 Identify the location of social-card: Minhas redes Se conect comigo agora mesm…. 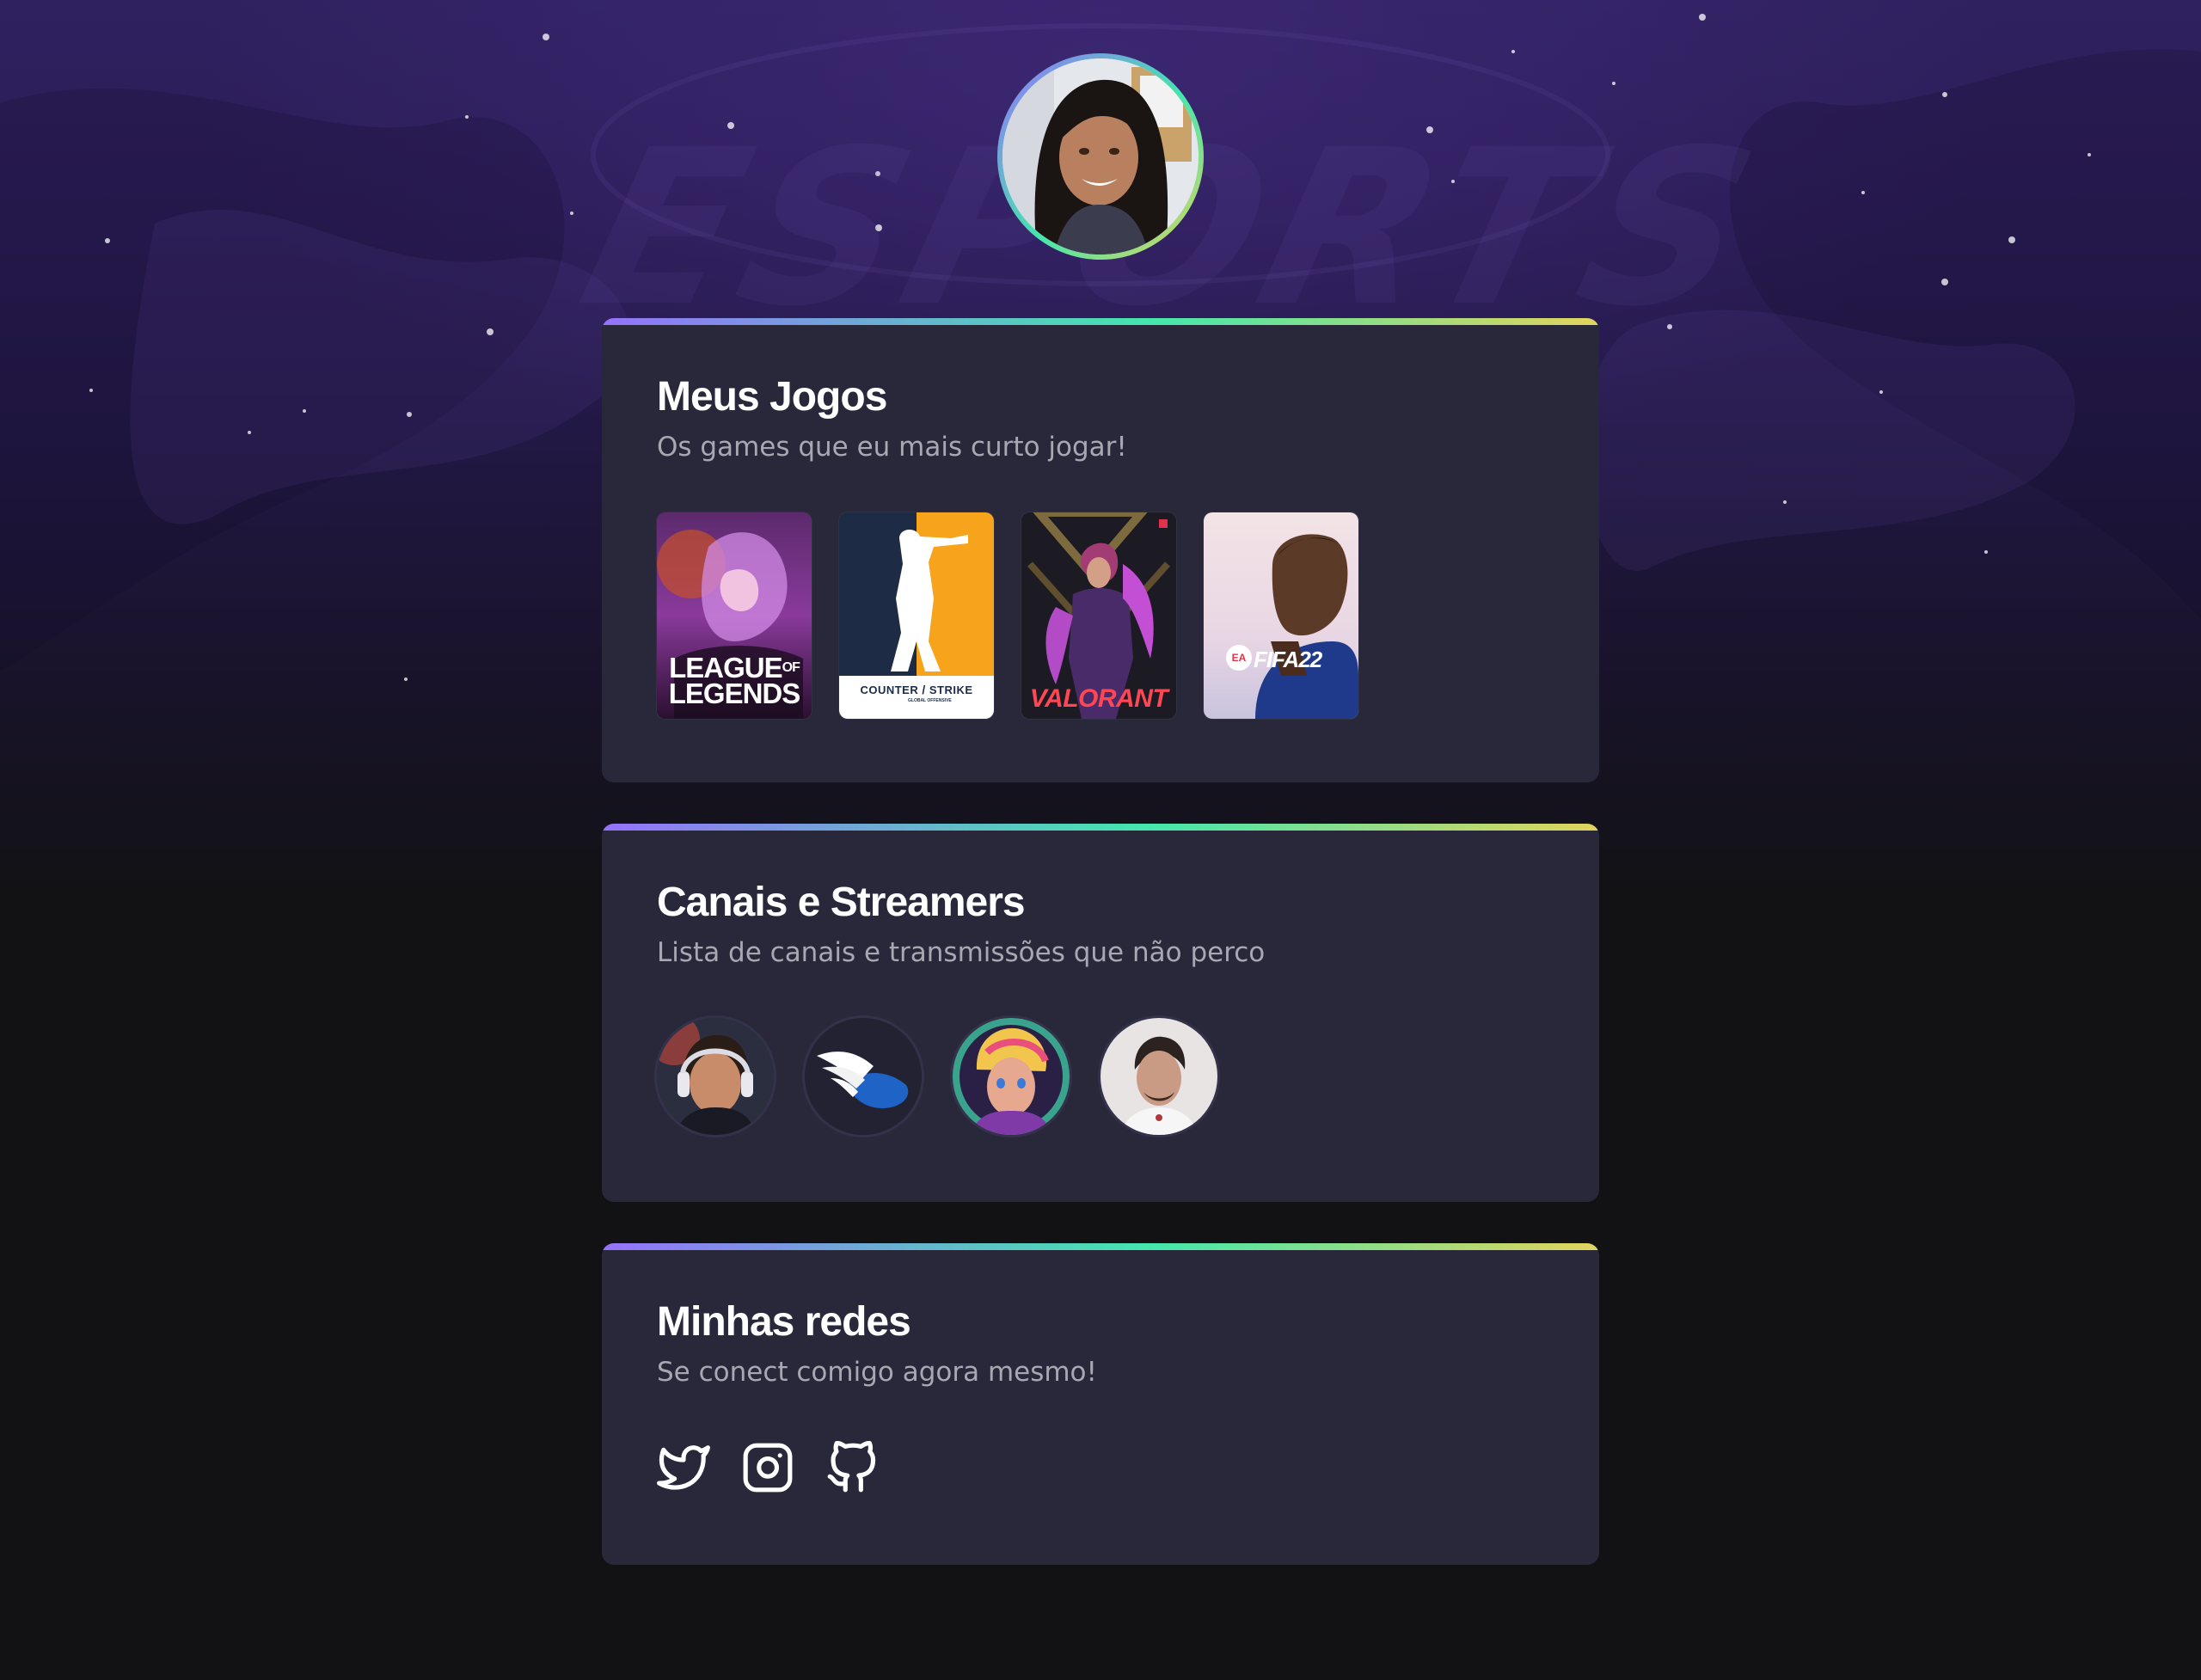
(1100, 1404).